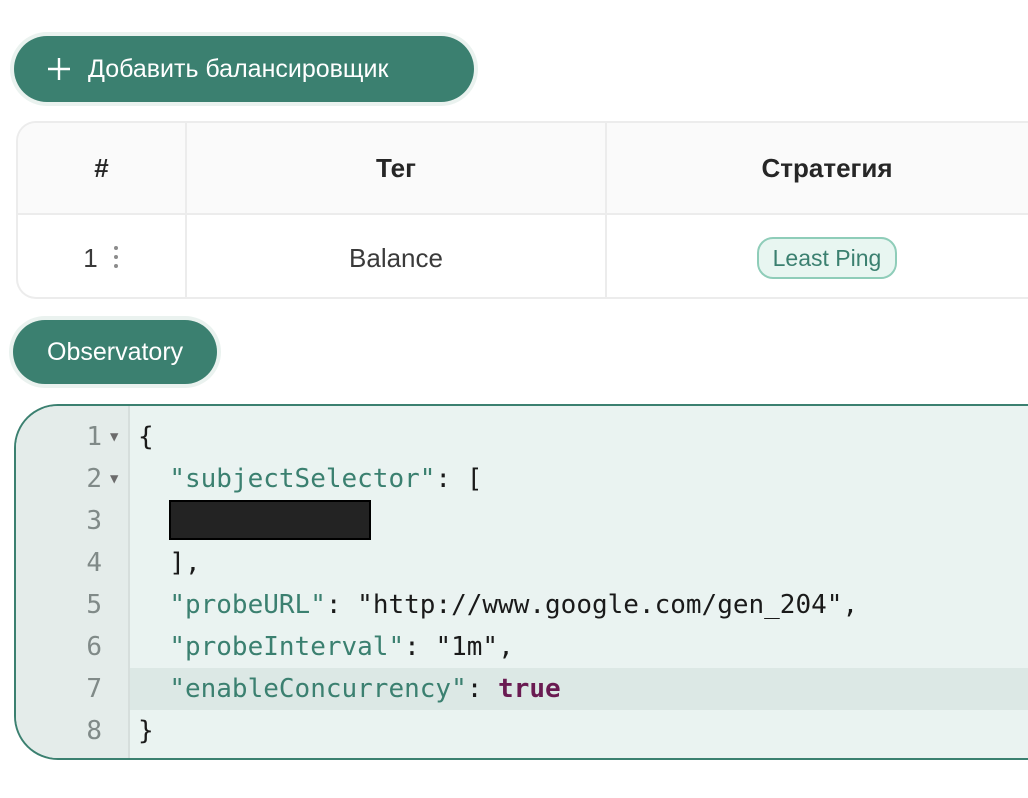  Describe the element at coordinates (522, 520) in the screenshot. I see `code-line: 3` at that location.